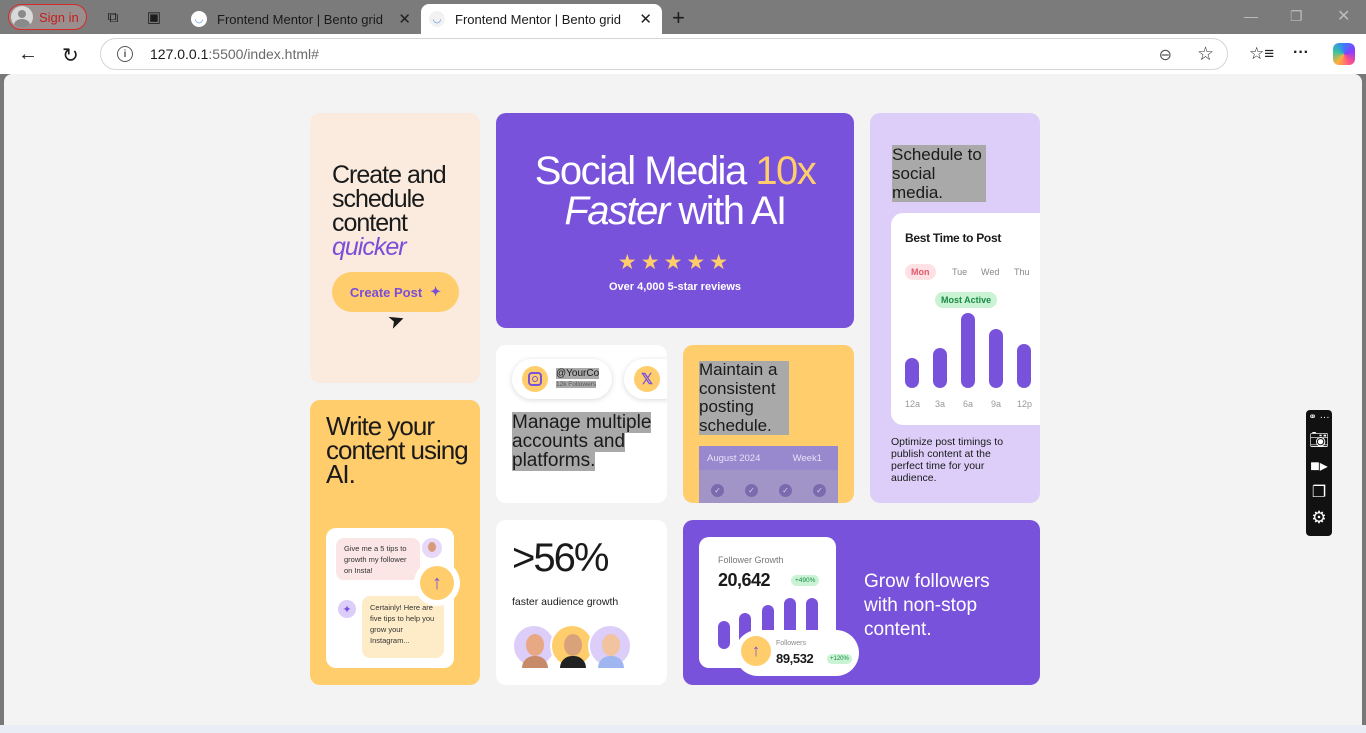 This screenshot has height=733, width=1366. Describe the element at coordinates (576, 384) in the screenshot. I see `account-followers: 12k Followers` at that location.